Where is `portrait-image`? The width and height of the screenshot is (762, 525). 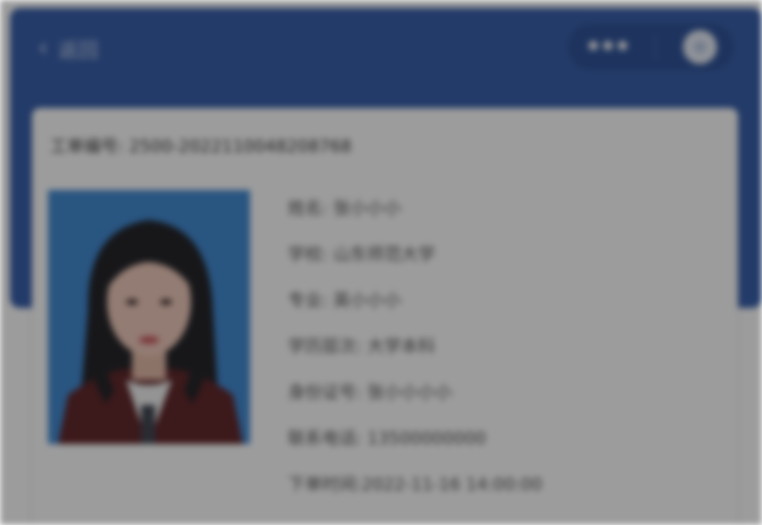 portrait-image is located at coordinates (149, 317).